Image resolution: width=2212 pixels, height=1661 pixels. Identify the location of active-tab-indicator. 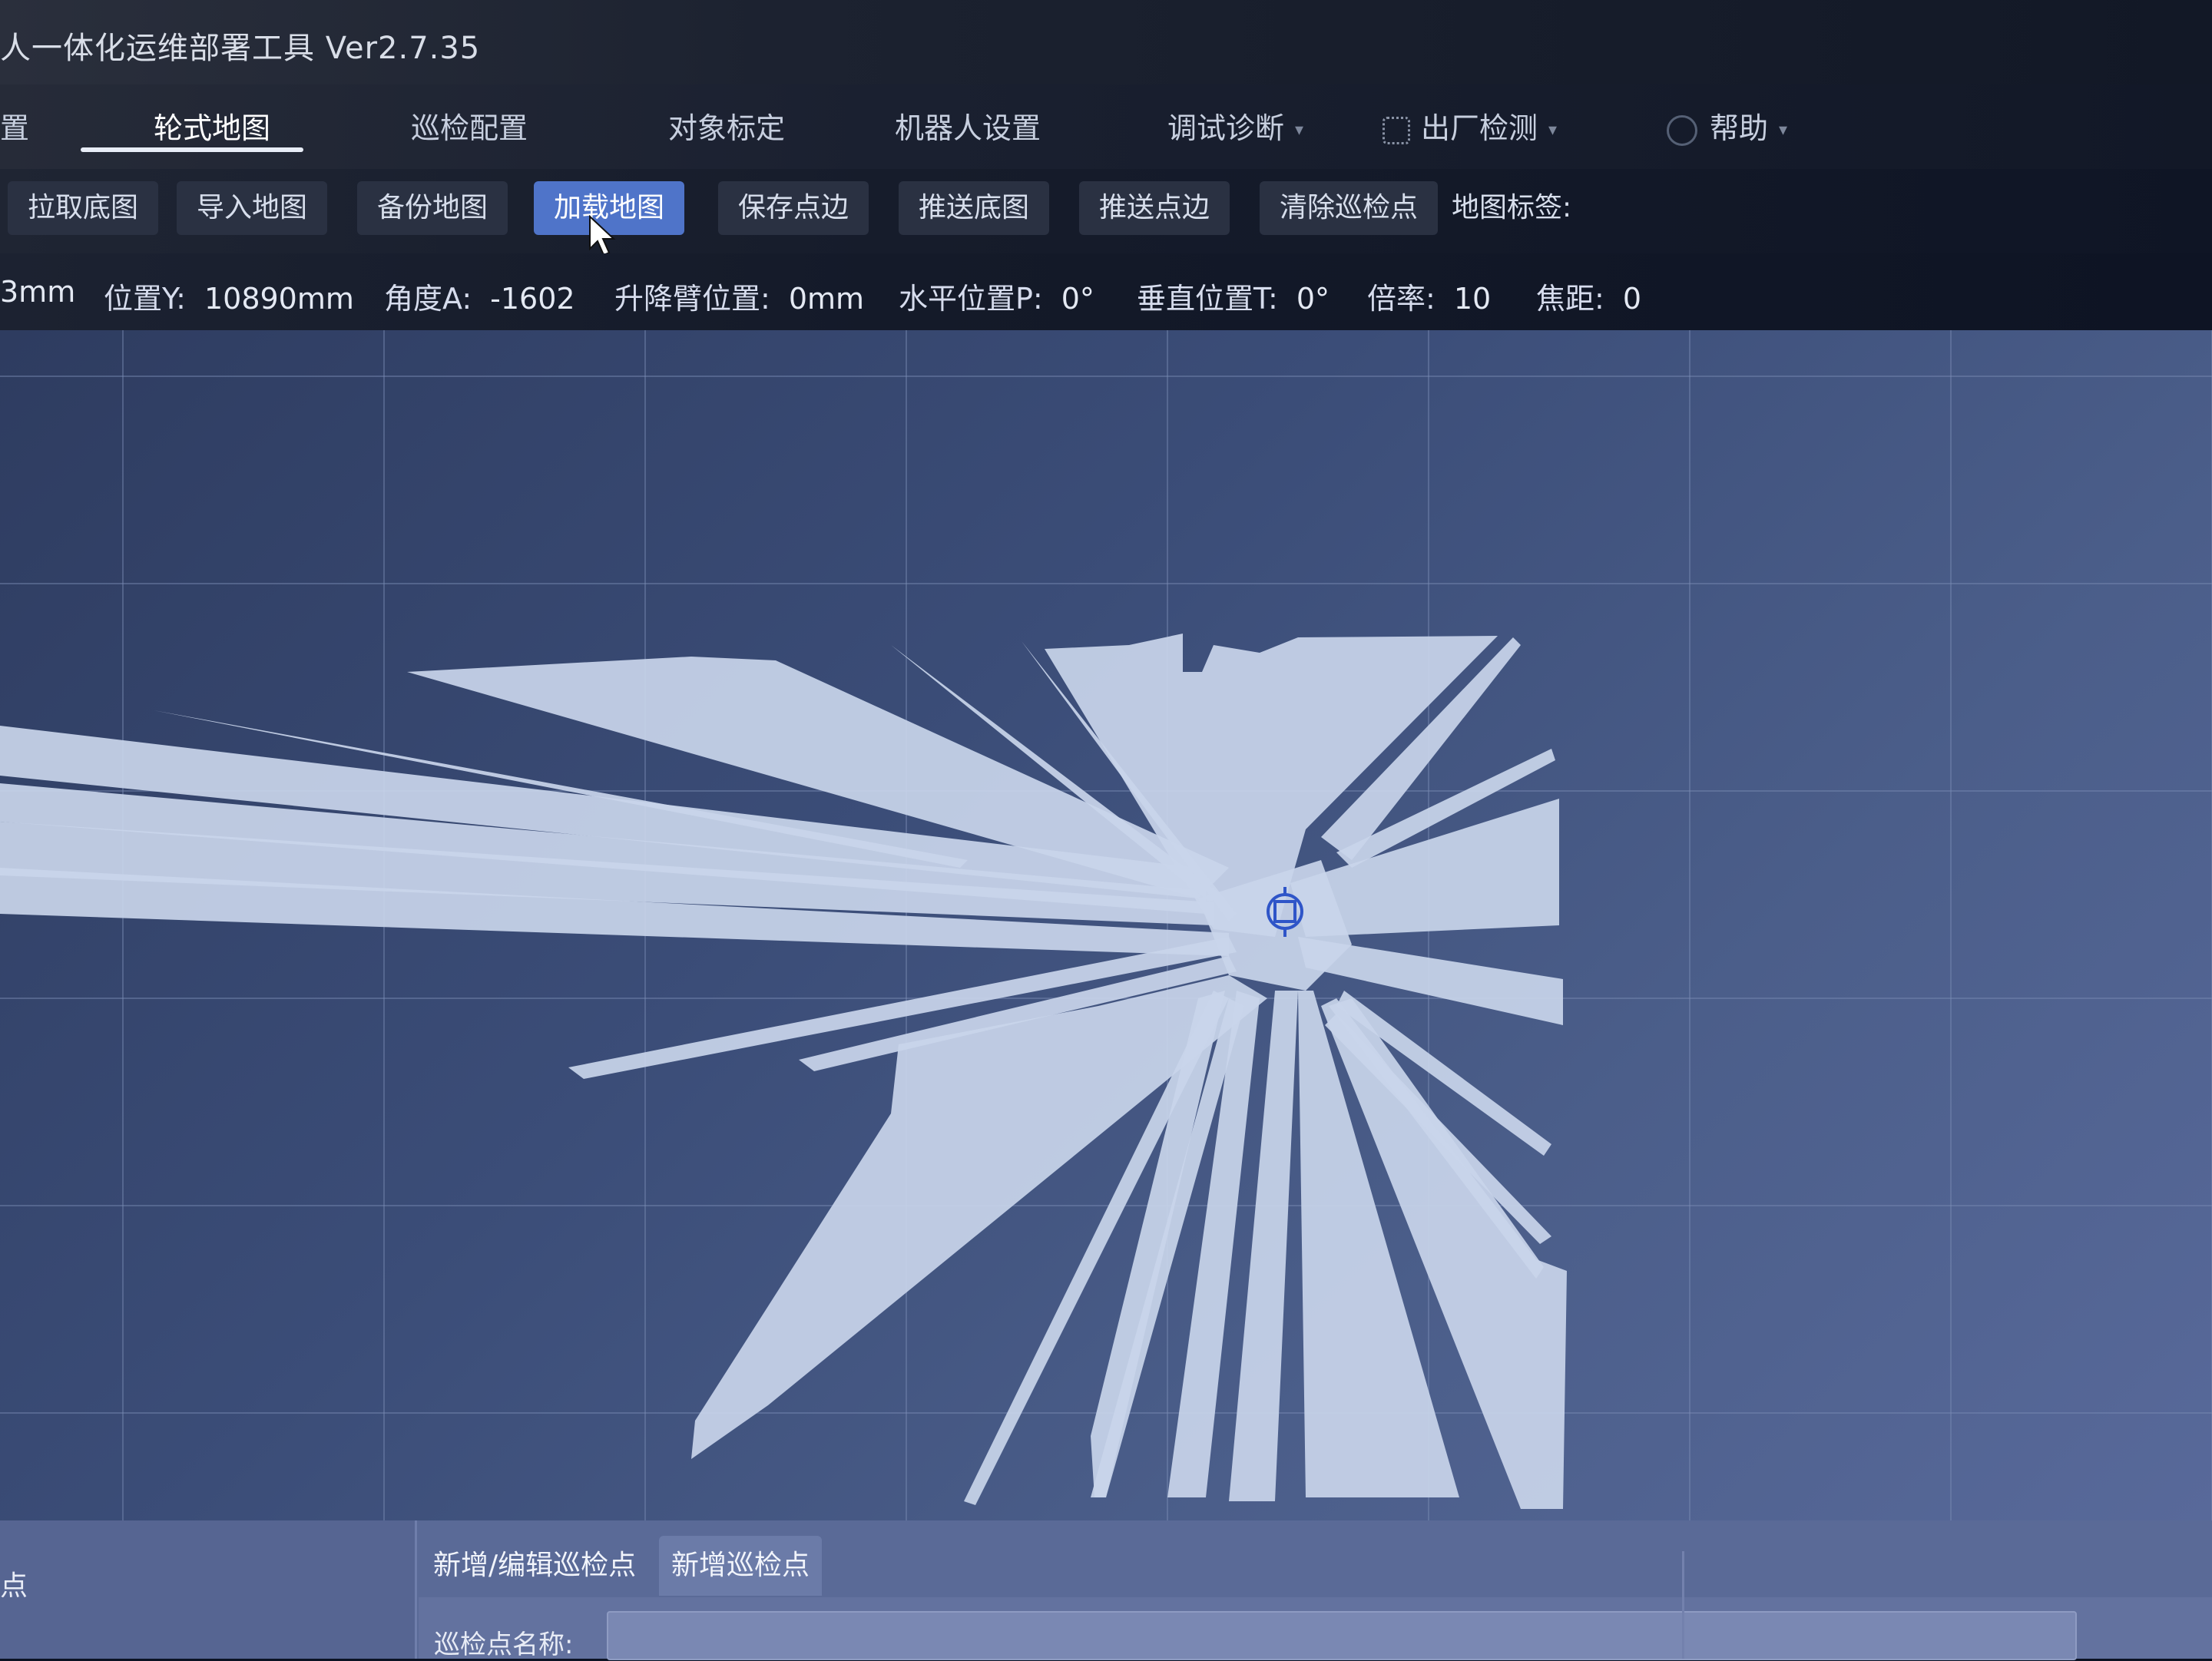
(192, 149).